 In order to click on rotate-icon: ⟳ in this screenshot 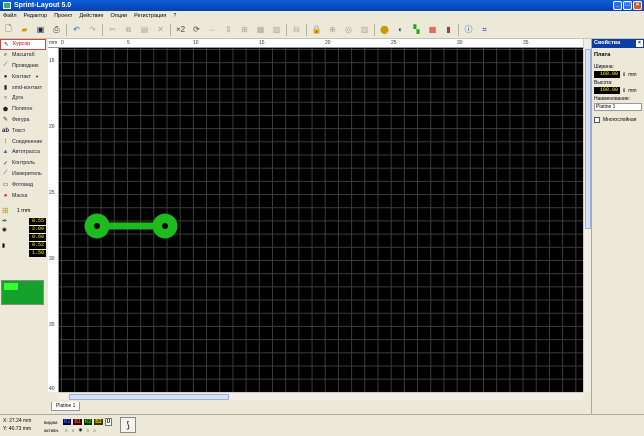, I will do `click(196, 29)`.